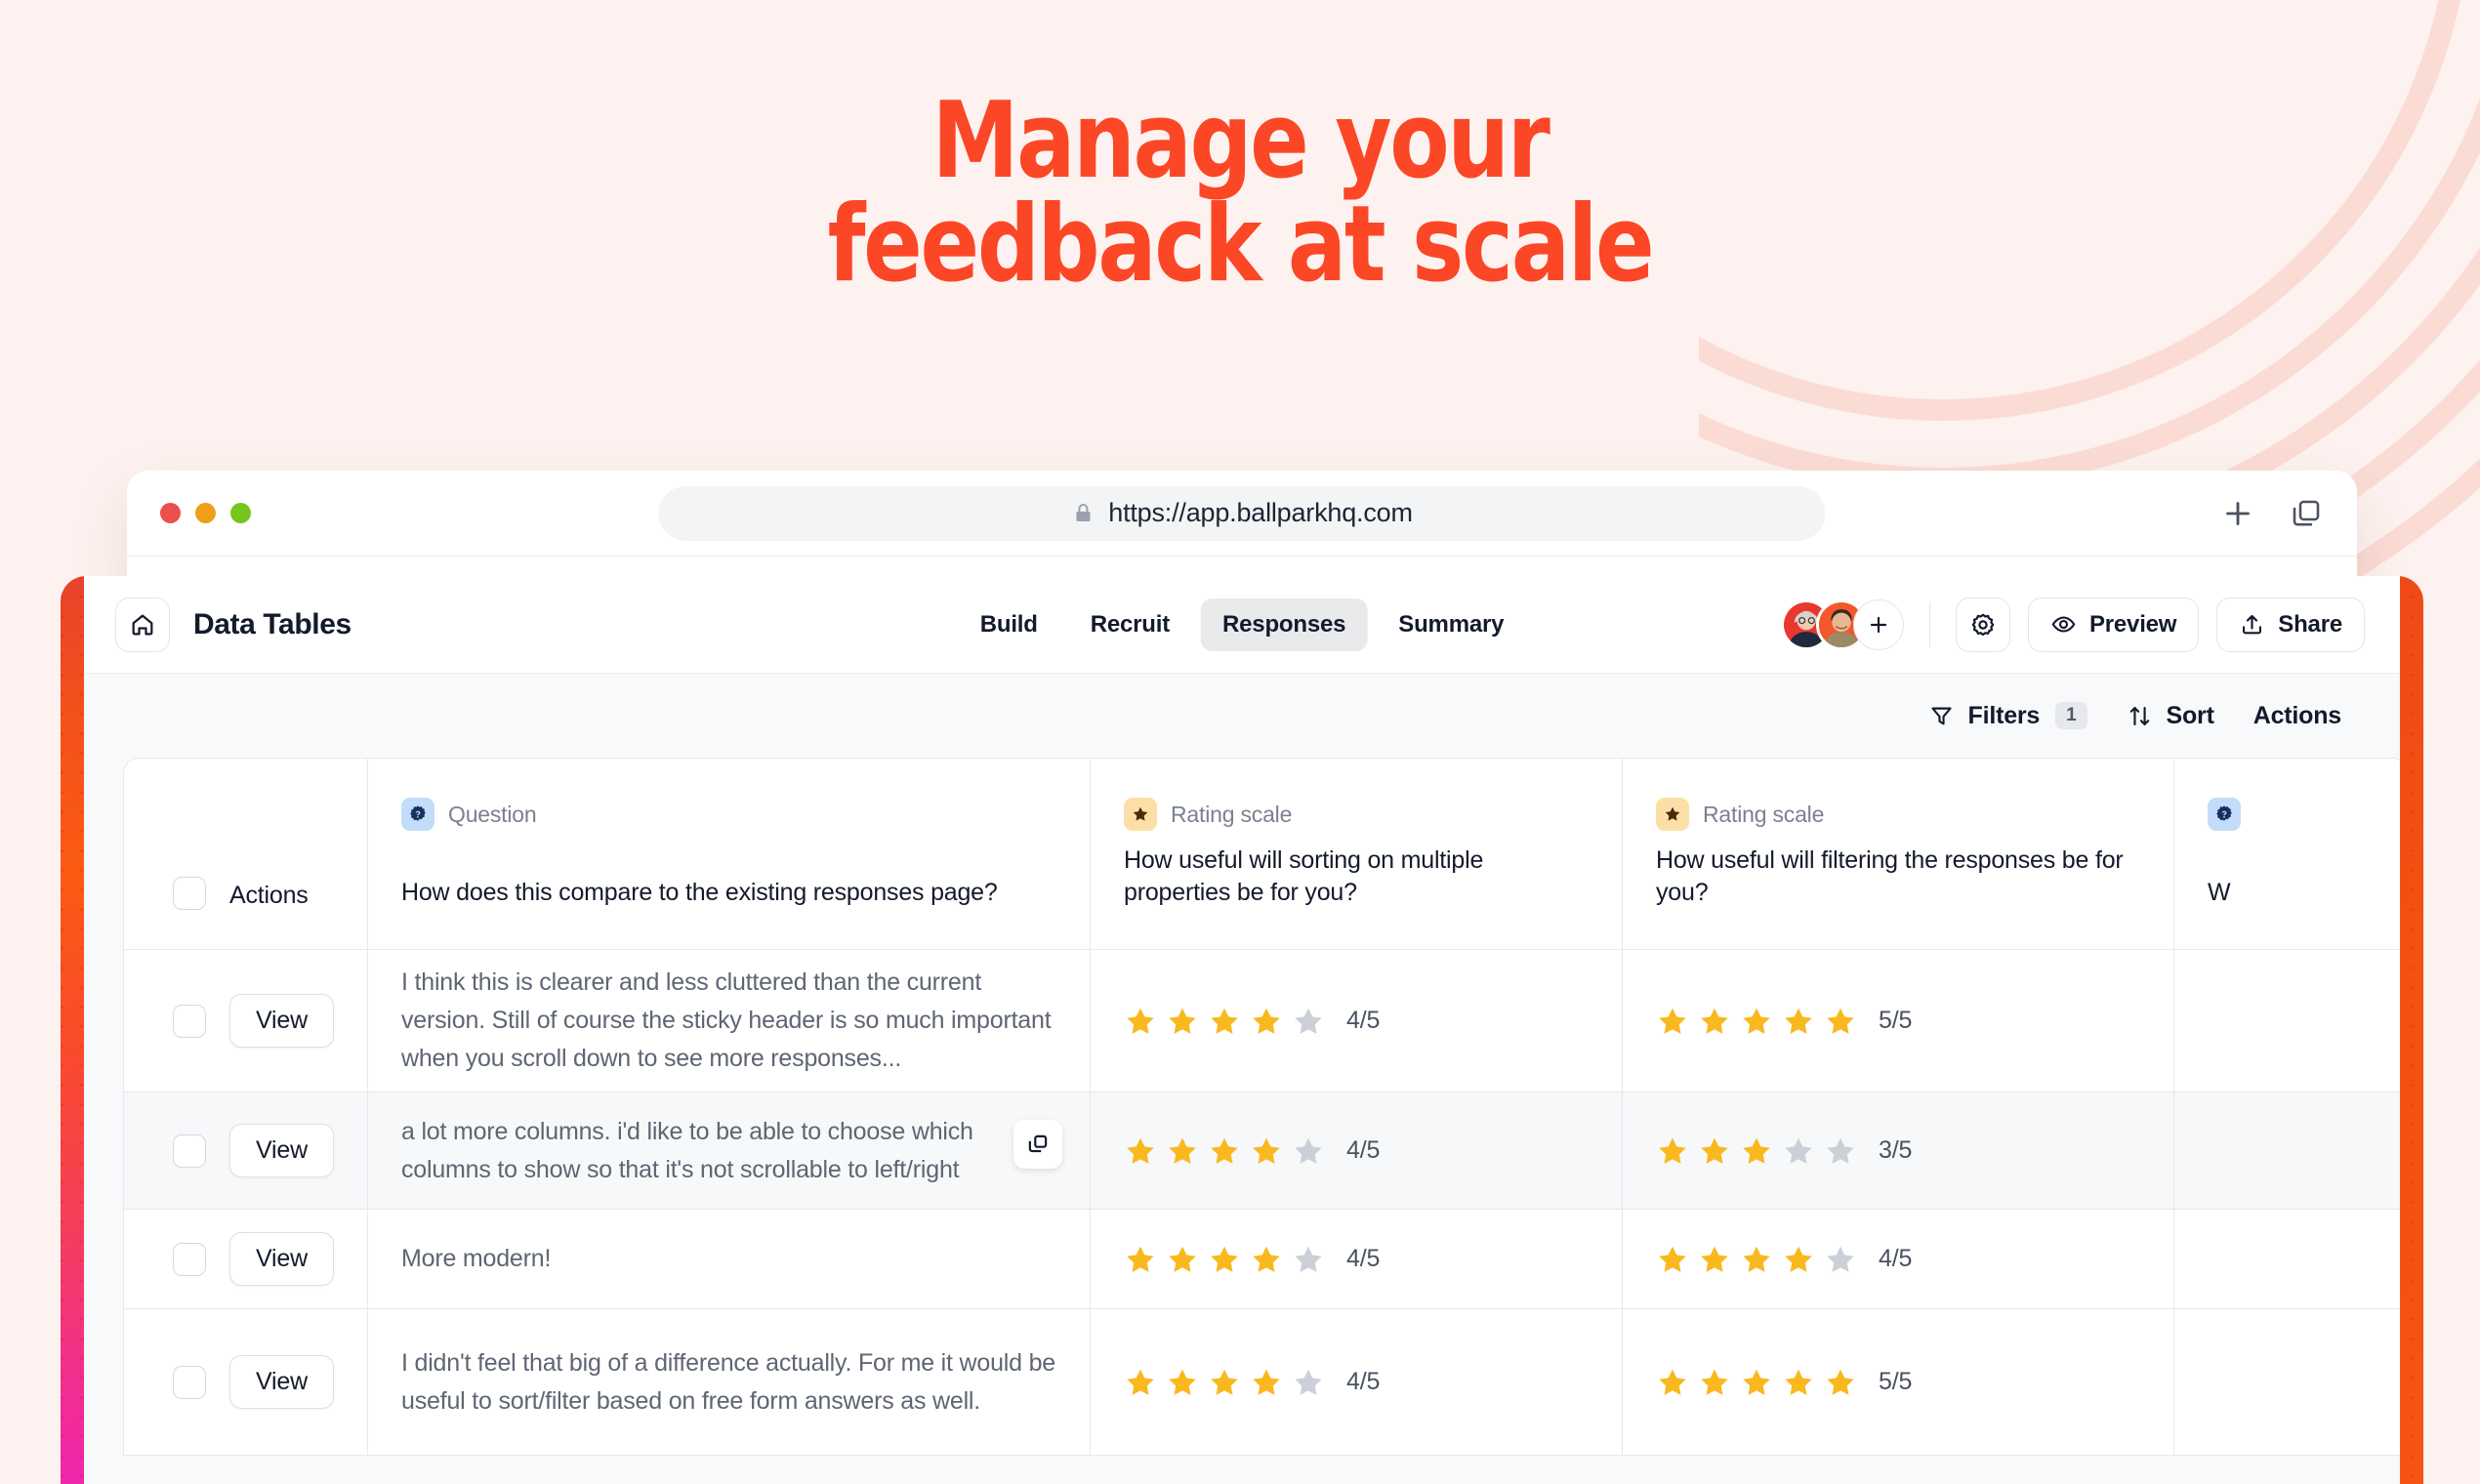 This screenshot has width=2480, height=1484. Describe the element at coordinates (2297, 716) in the screenshot. I see `actions-button: Actions` at that location.